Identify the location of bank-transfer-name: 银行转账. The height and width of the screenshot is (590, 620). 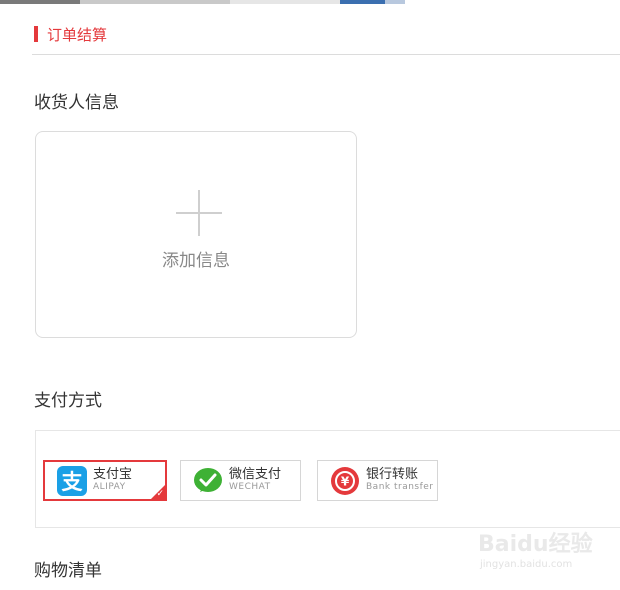
(392, 475).